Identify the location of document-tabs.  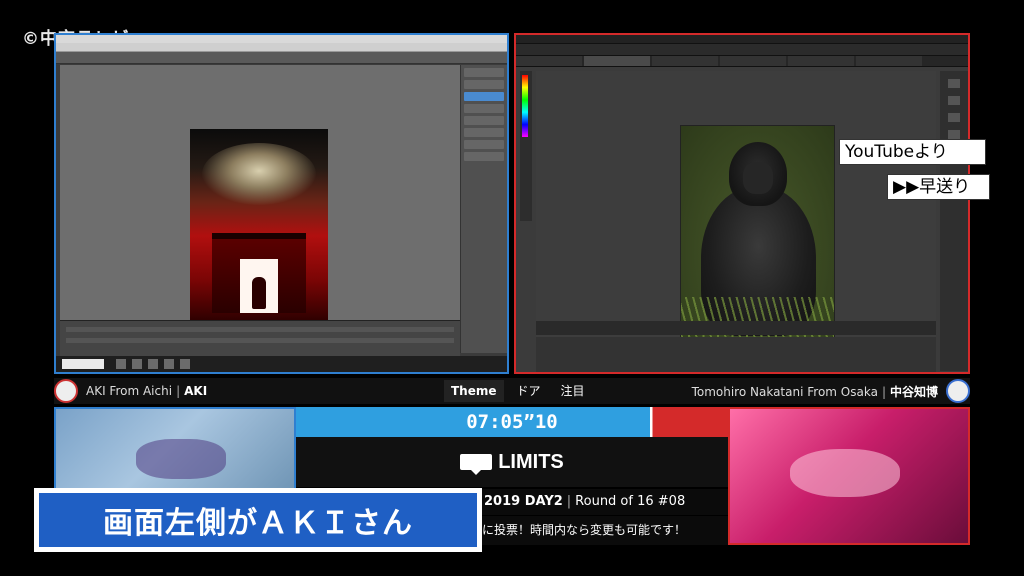
(742, 61).